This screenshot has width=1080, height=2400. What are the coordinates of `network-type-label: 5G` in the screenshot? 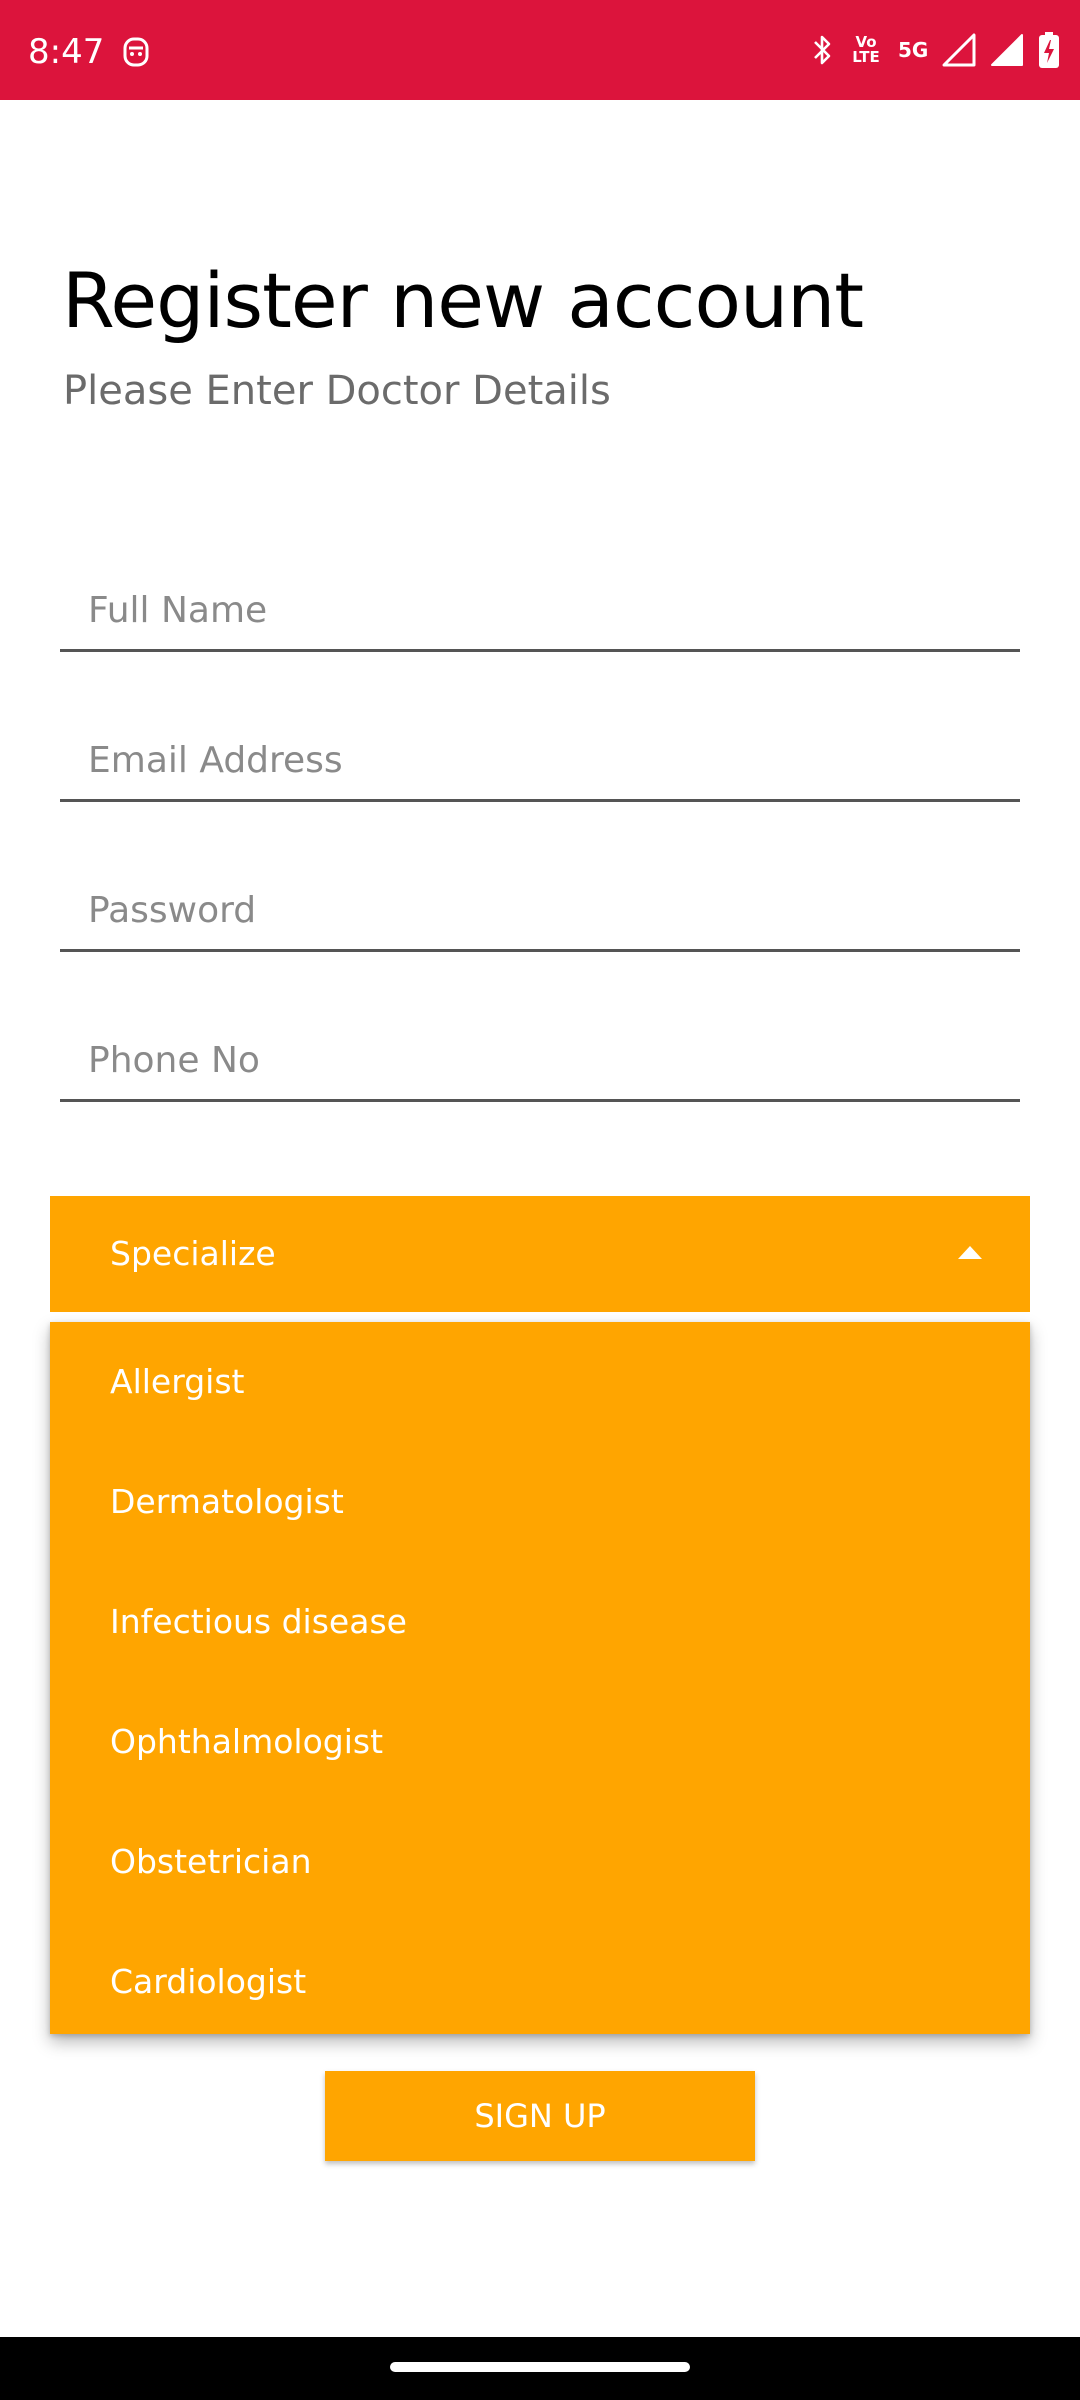 It's located at (913, 50).